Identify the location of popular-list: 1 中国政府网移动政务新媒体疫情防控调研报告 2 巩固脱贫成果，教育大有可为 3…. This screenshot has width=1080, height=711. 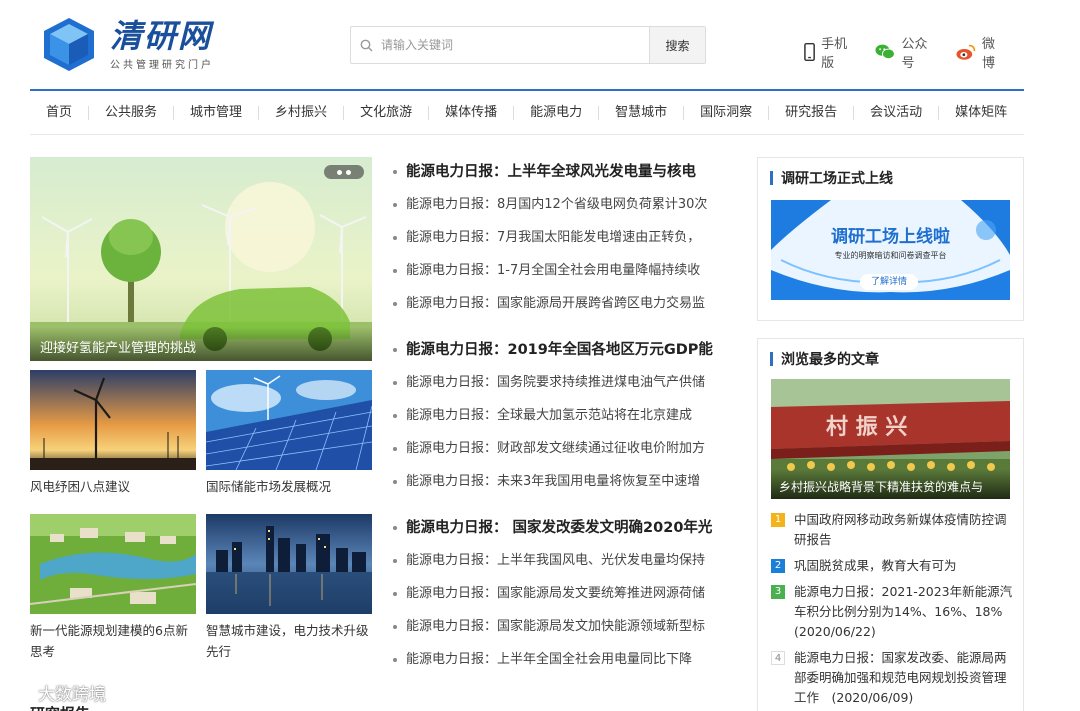
(894, 610).